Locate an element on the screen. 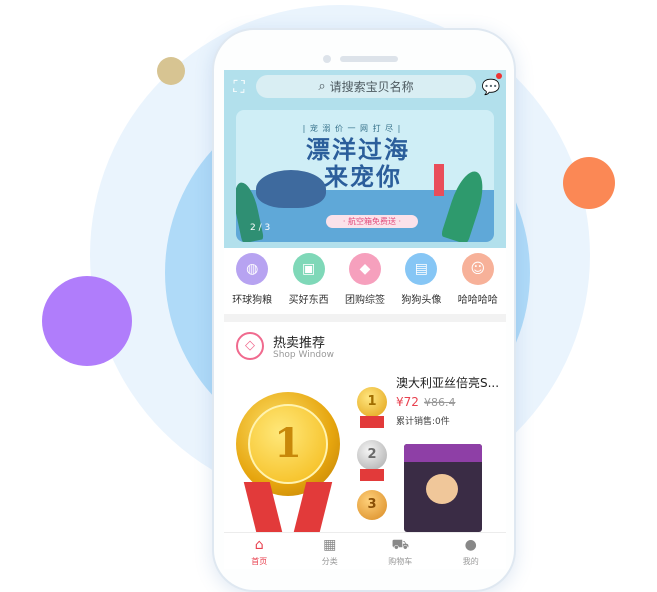 This screenshot has width=657, height=592. category-label: 环球狗粮 is located at coordinates (252, 300).